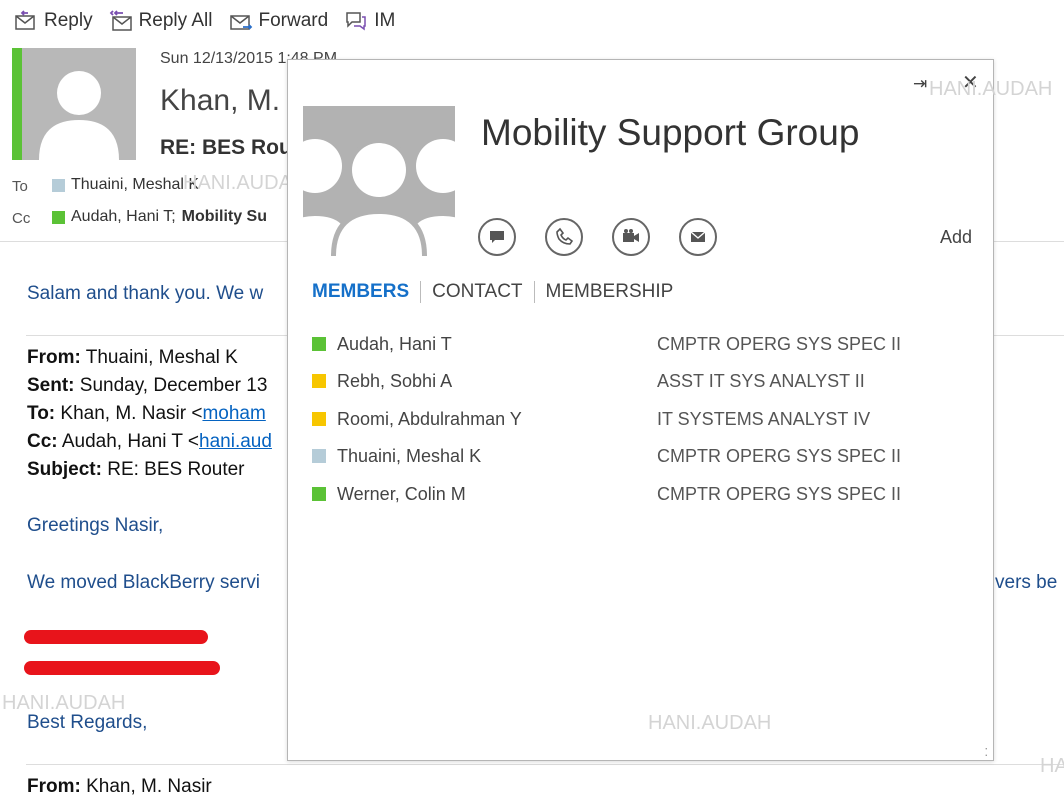 The width and height of the screenshot is (1064, 800). Describe the element at coordinates (128, 441) in the screenshot. I see `quoted-cc-value: Audah, Hani T <` at that location.